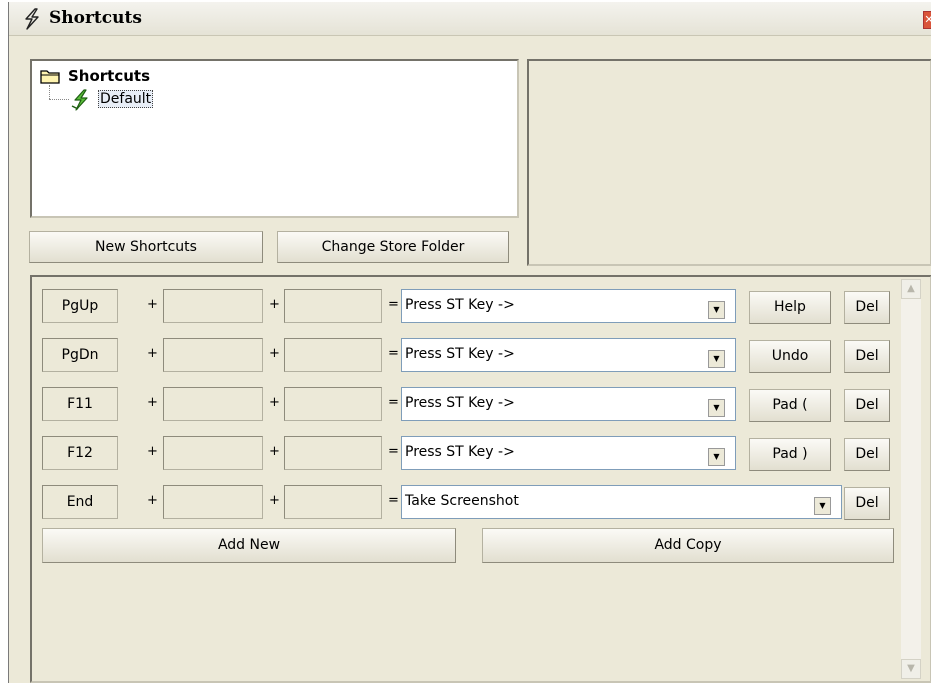 The image size is (931, 683). I want to click on tree-root-label: Shortcuts, so click(109, 76).